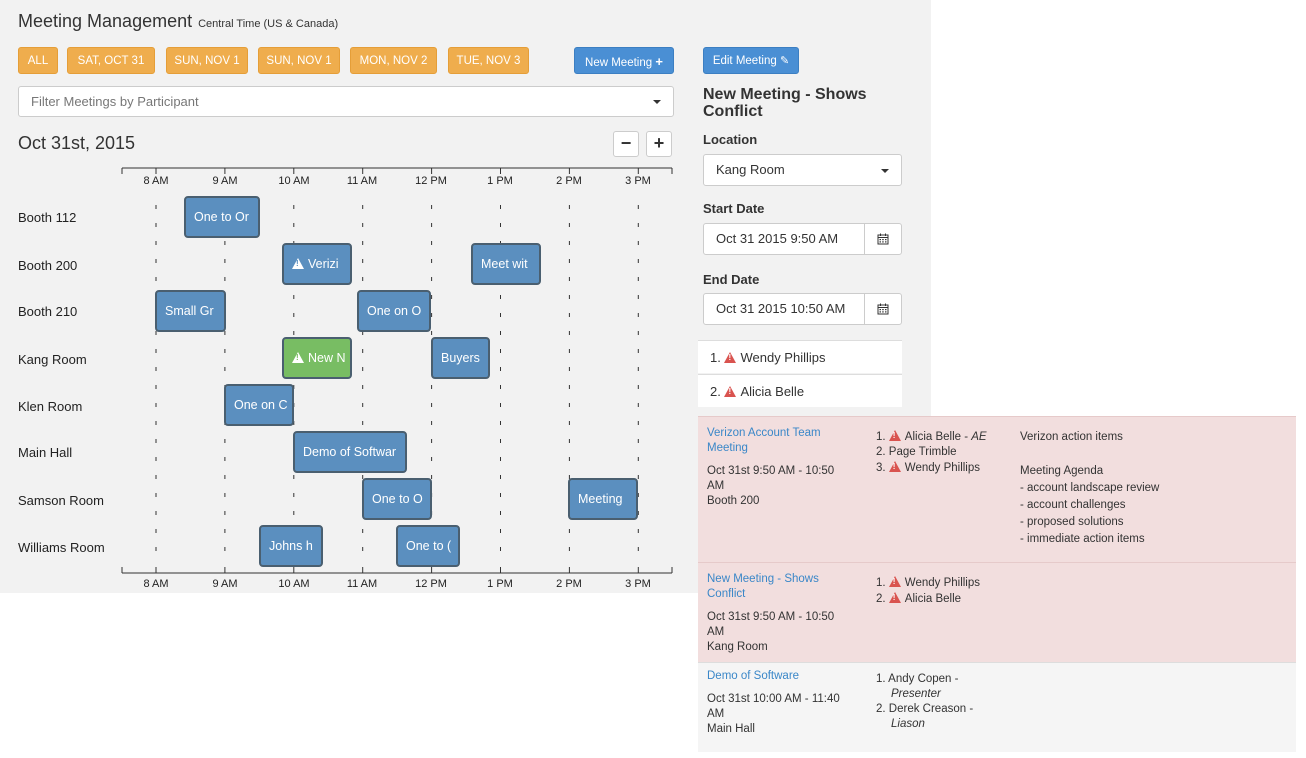  Describe the element at coordinates (431, 181) in the screenshot. I see `top-tick-12pm: 12 PM` at that location.